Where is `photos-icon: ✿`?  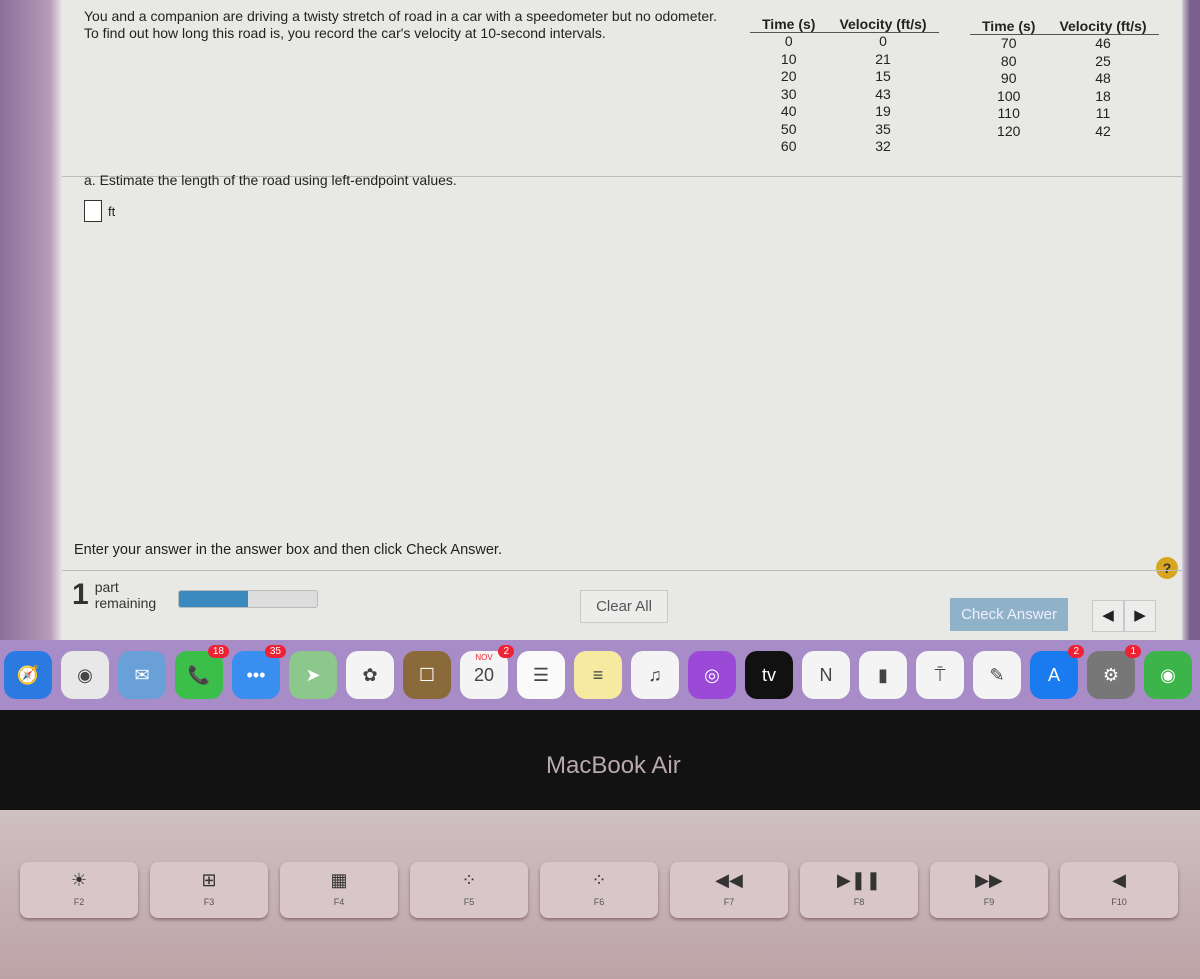
photos-icon: ✿ is located at coordinates (370, 675).